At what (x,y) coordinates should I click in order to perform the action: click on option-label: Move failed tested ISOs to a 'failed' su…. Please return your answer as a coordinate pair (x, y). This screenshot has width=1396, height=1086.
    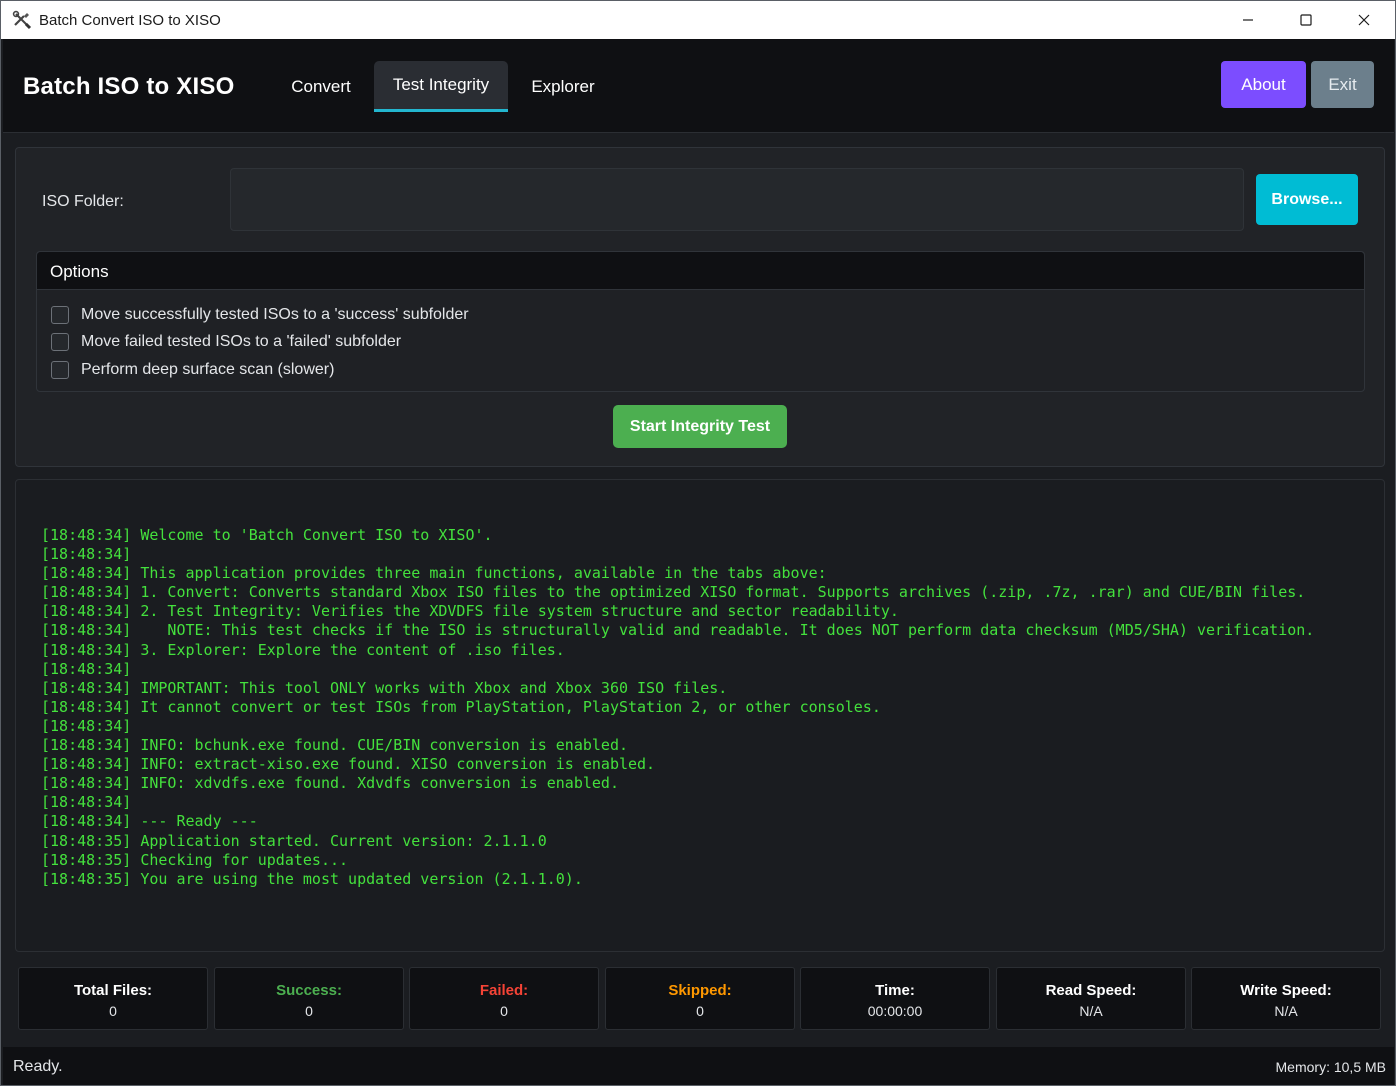
    Looking at the image, I should click on (241, 341).